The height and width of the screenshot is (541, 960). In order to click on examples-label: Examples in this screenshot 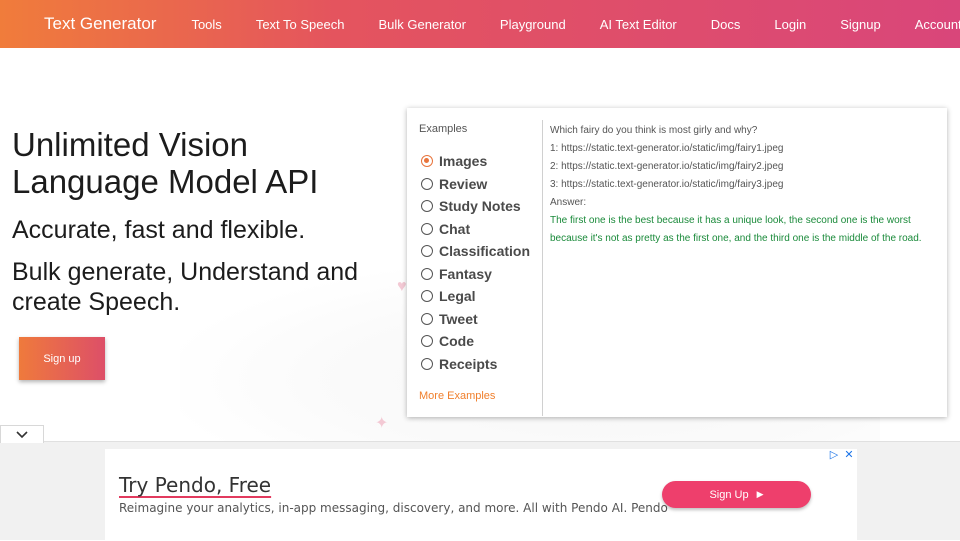, I will do `click(443, 129)`.